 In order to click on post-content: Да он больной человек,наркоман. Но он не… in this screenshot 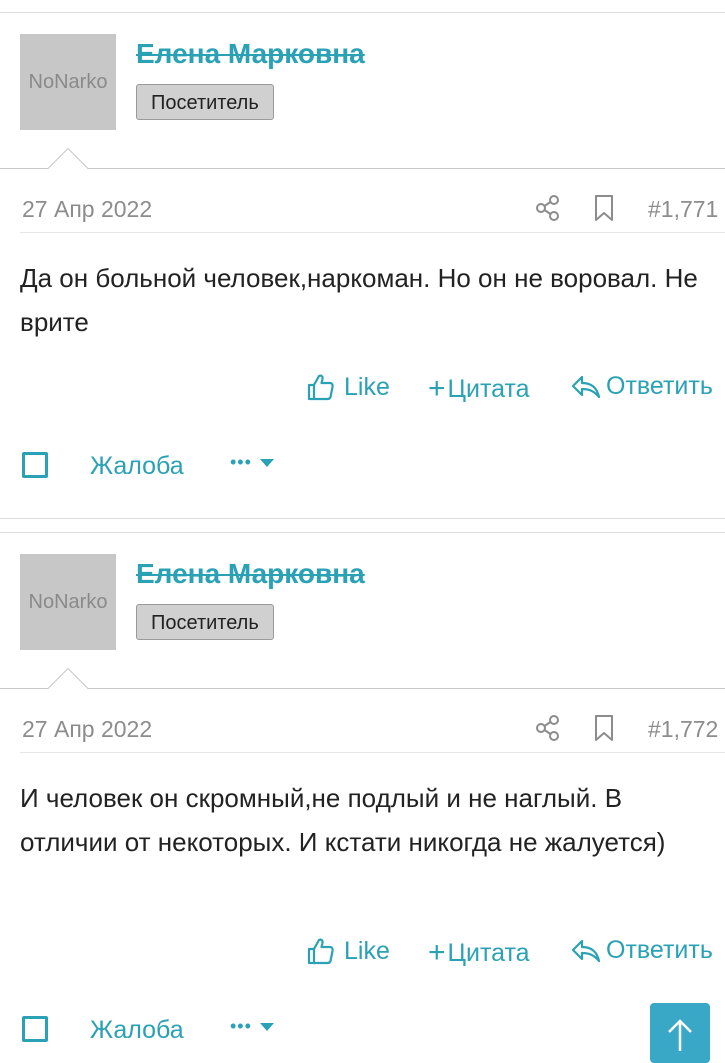, I will do `click(359, 300)`.